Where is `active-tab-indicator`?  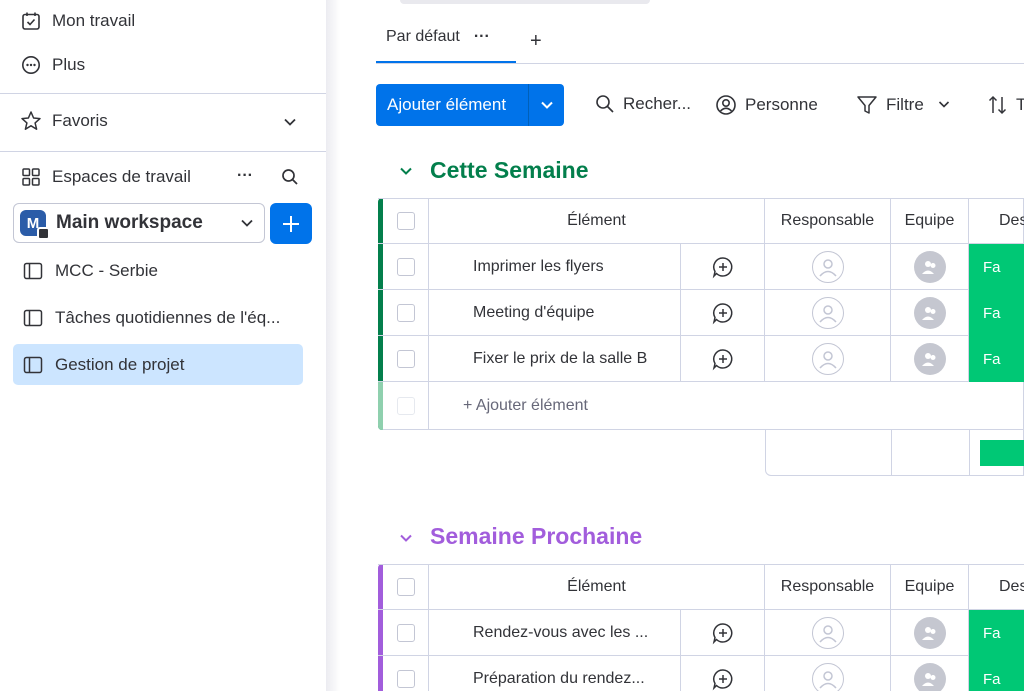 active-tab-indicator is located at coordinates (446, 62).